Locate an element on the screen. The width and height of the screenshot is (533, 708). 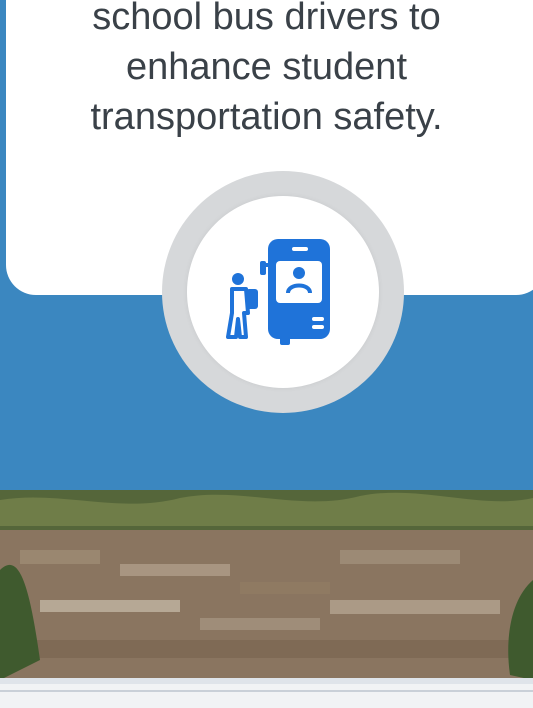
icon-badge-inner is located at coordinates (283, 292).